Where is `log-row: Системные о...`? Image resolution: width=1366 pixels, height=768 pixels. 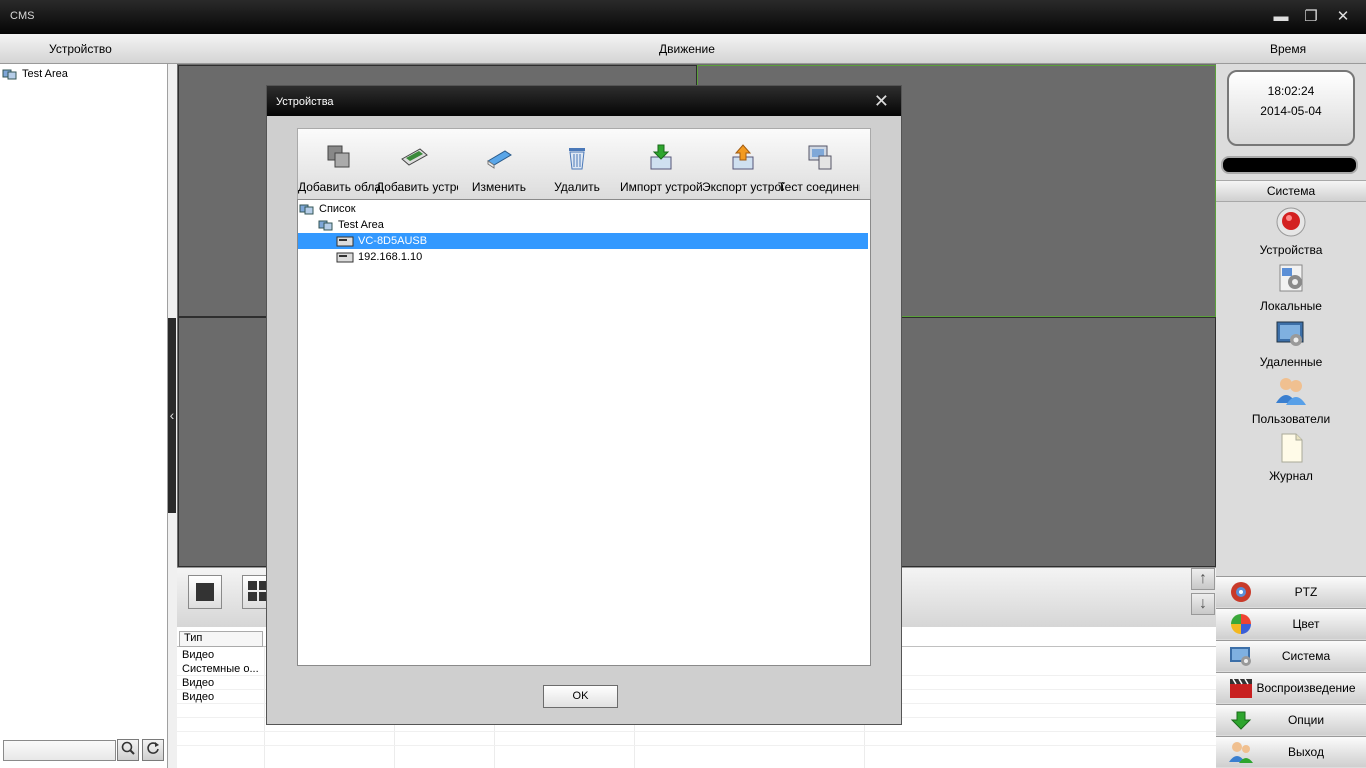
log-row: Системные о... is located at coordinates (220, 669).